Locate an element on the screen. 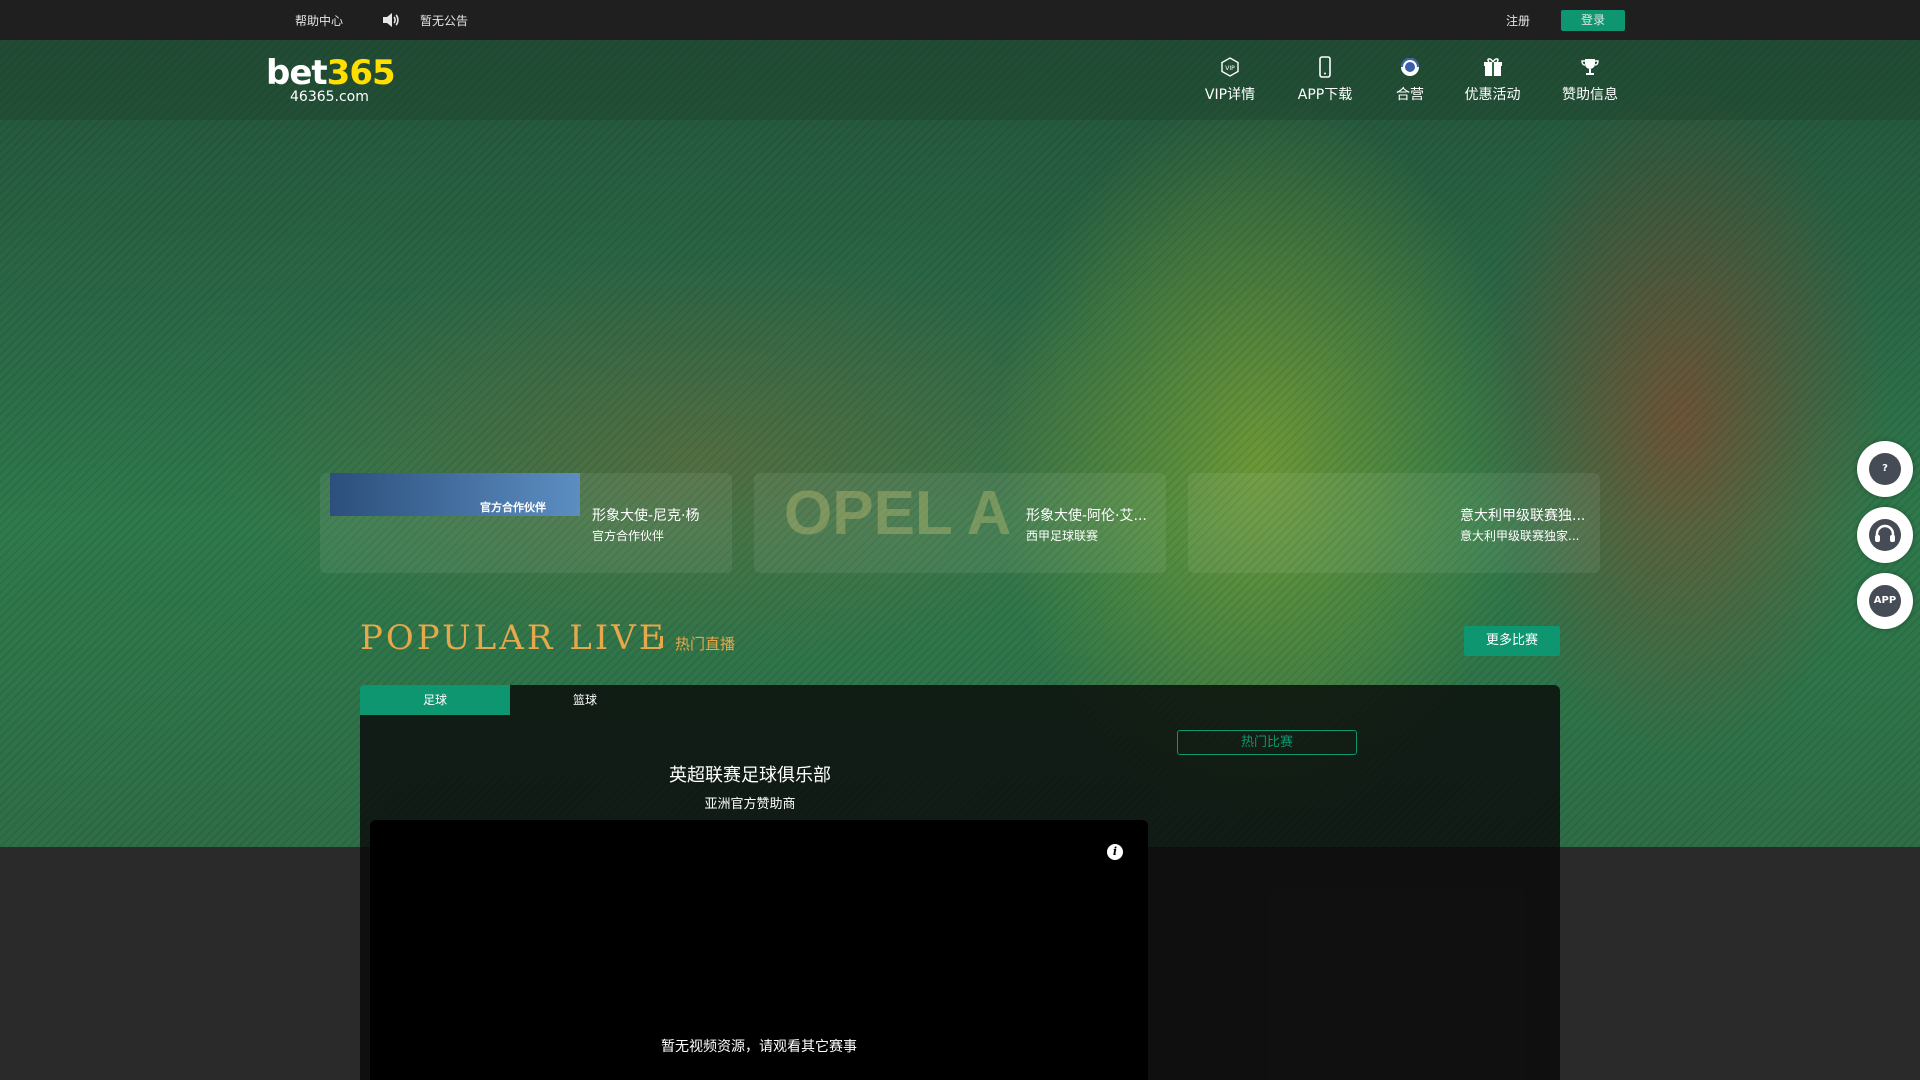  vip-icon: VIP is located at coordinates (1230, 67).